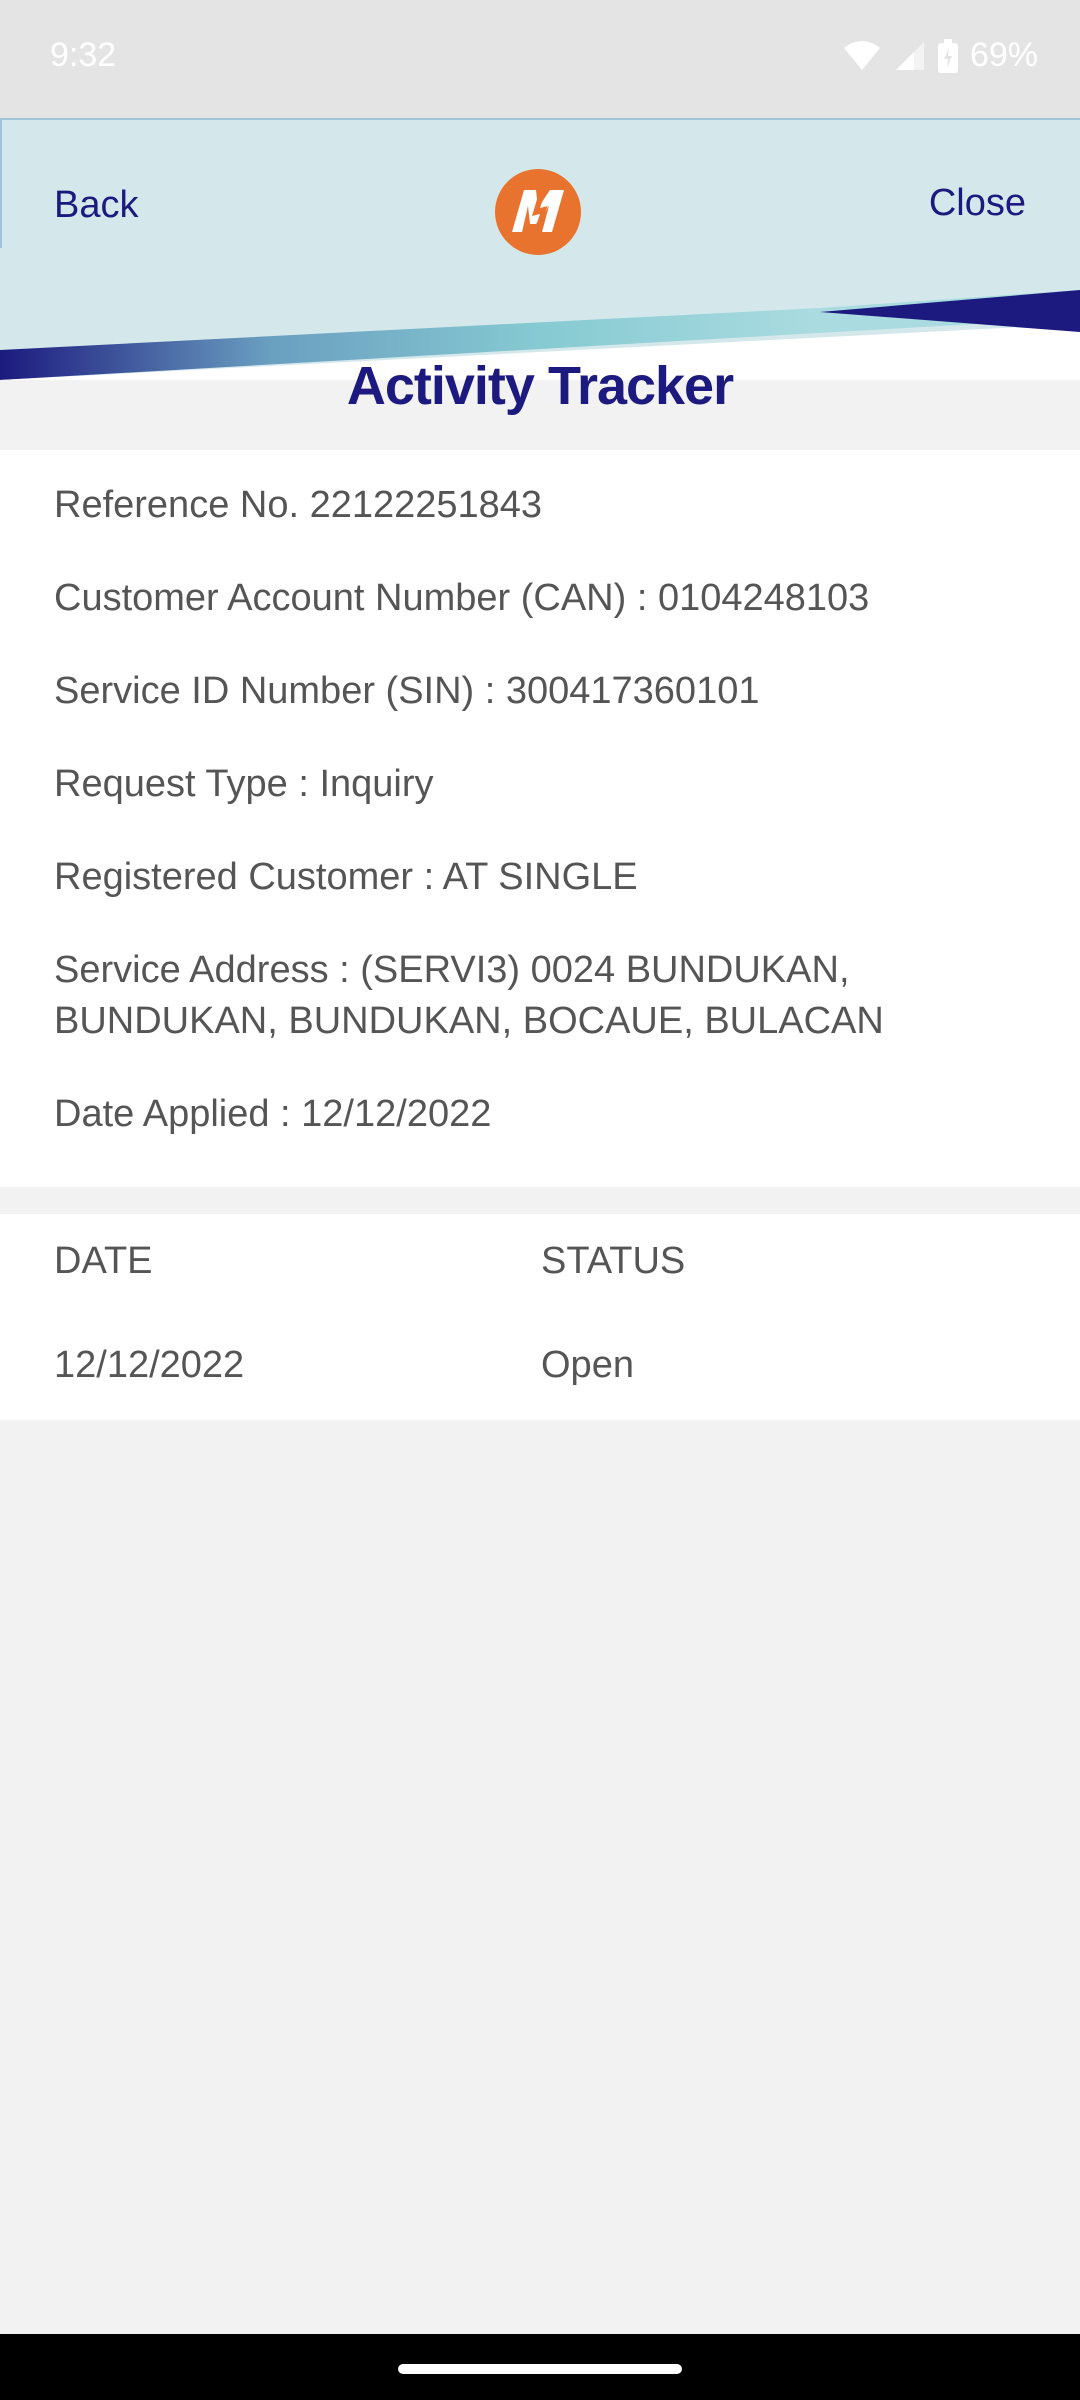  I want to click on wifi-icon, so click(862, 56).